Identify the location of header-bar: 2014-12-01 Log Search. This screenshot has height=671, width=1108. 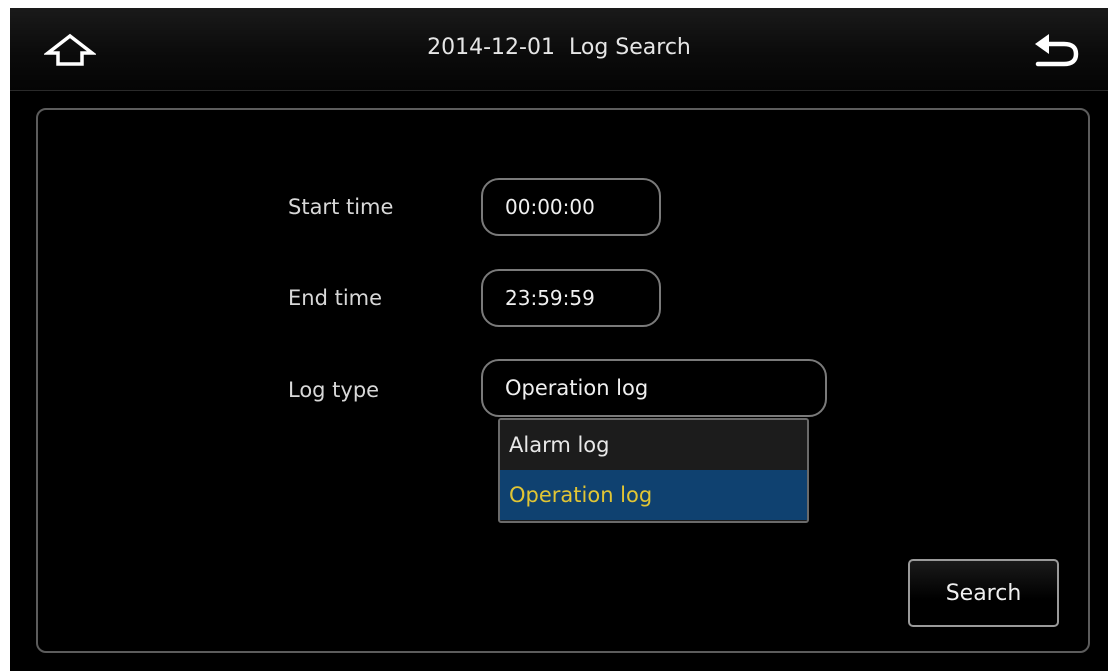
(559, 49).